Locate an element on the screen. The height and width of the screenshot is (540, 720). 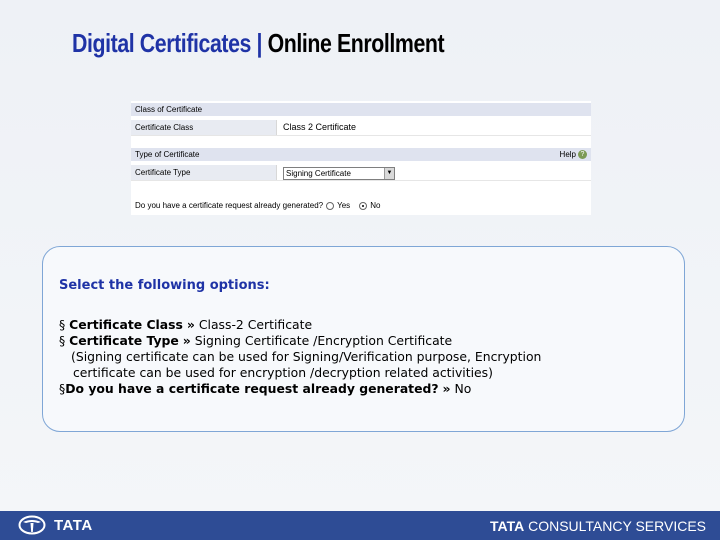
radio-yes-label: Yes is located at coordinates (343, 206).